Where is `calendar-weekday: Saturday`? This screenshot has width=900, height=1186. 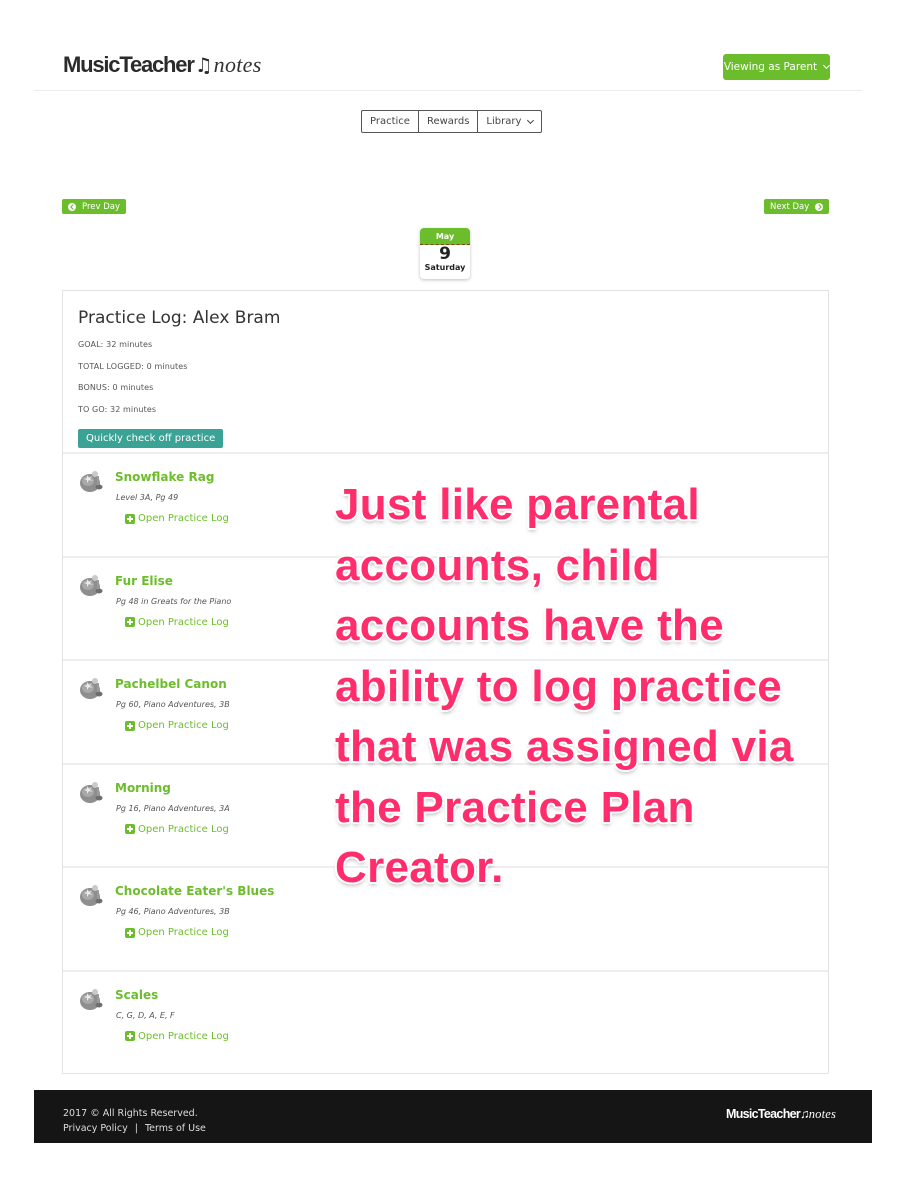
calendar-weekday: Saturday is located at coordinates (445, 267).